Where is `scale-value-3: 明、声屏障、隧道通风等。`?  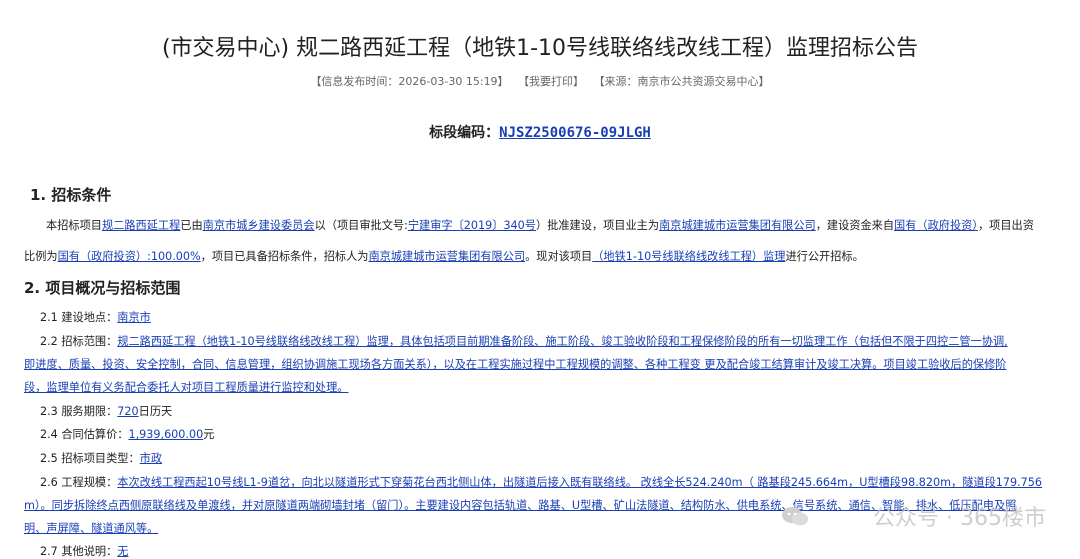
scale-value-3: 明、声屏障、隧道通风等。 is located at coordinates (91, 528).